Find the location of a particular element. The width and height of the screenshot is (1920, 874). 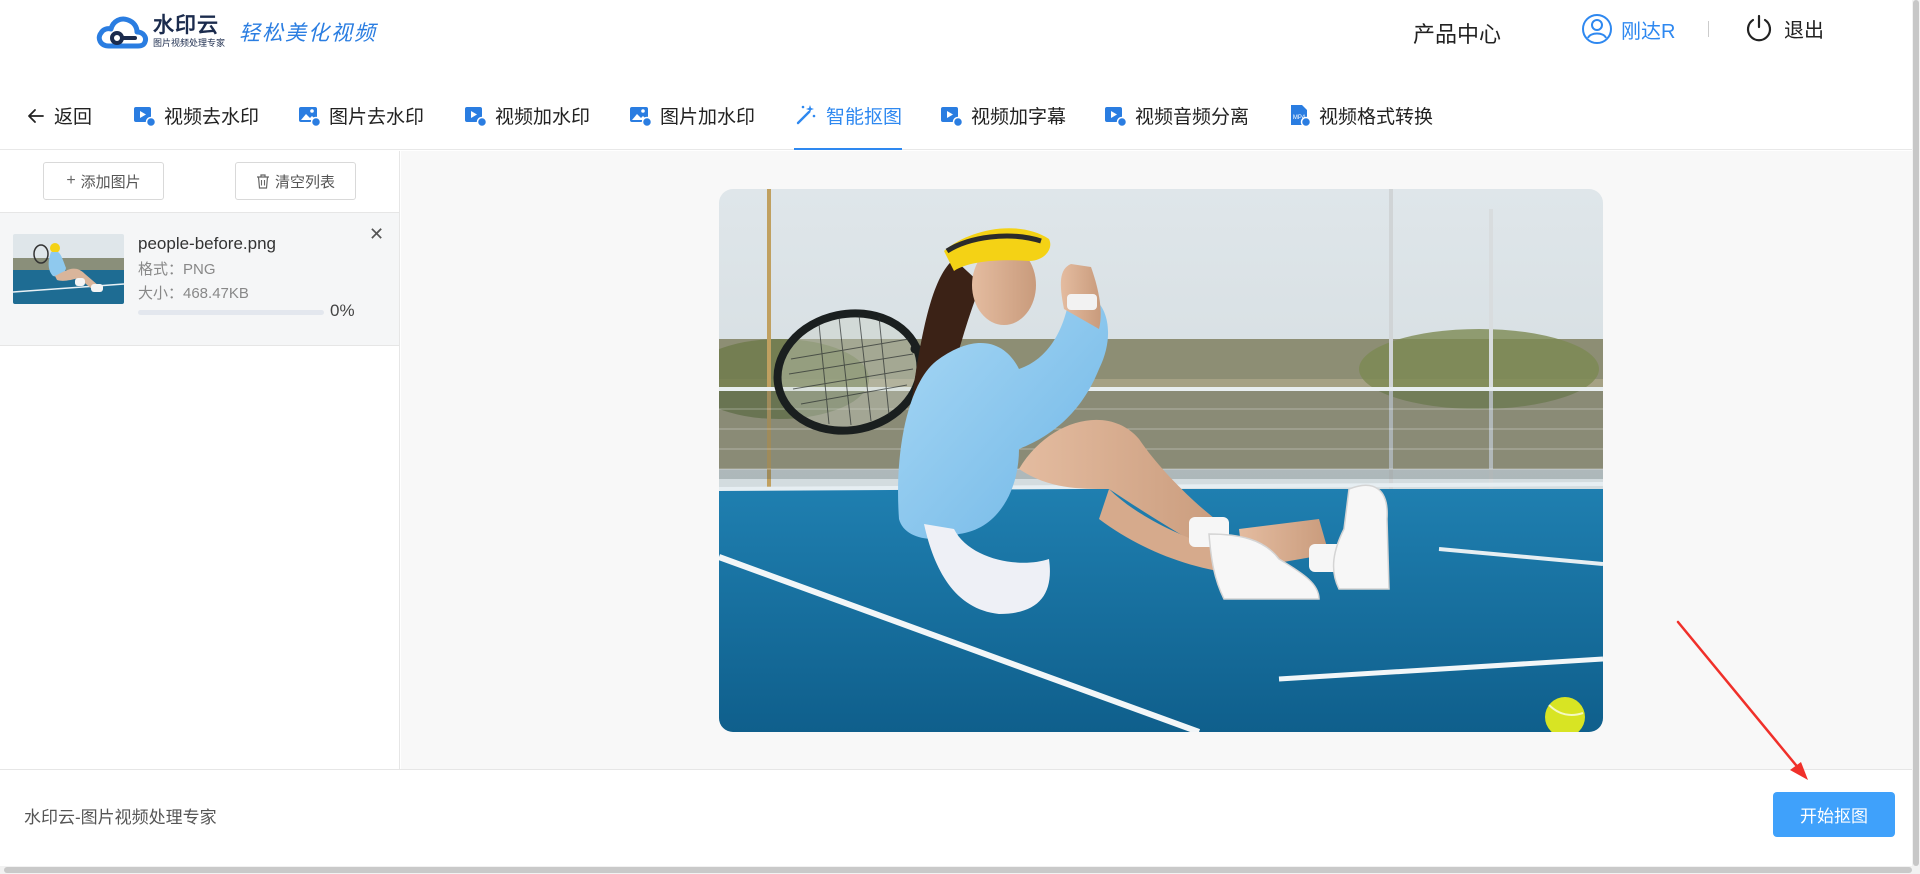

close-icon: ✕ is located at coordinates (376, 234).